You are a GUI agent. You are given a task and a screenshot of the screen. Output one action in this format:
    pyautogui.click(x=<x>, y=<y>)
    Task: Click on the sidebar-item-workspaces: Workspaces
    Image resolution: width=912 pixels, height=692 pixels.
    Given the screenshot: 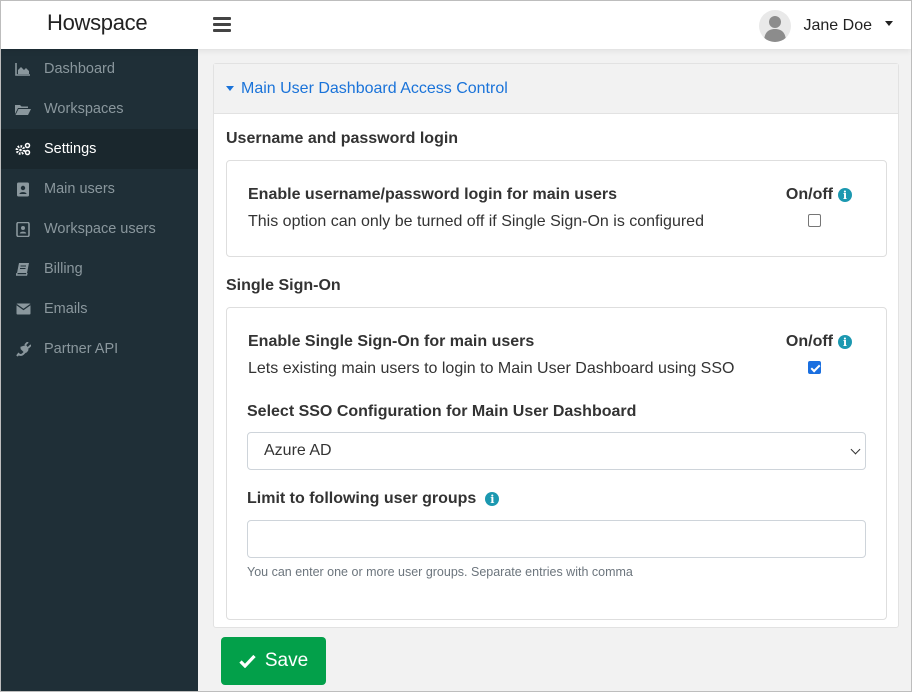 What is the action you would take?
    pyautogui.click(x=99, y=109)
    